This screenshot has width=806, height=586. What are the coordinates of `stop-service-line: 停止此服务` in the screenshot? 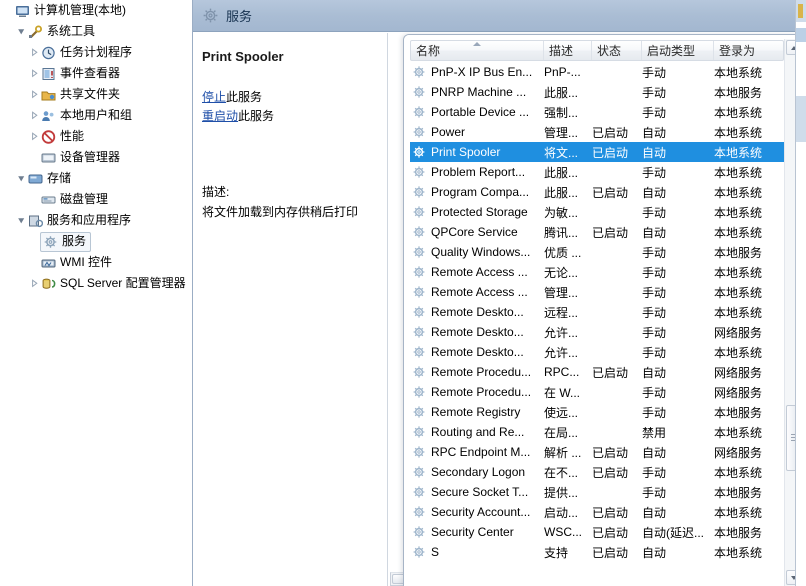 It's located at (238, 97).